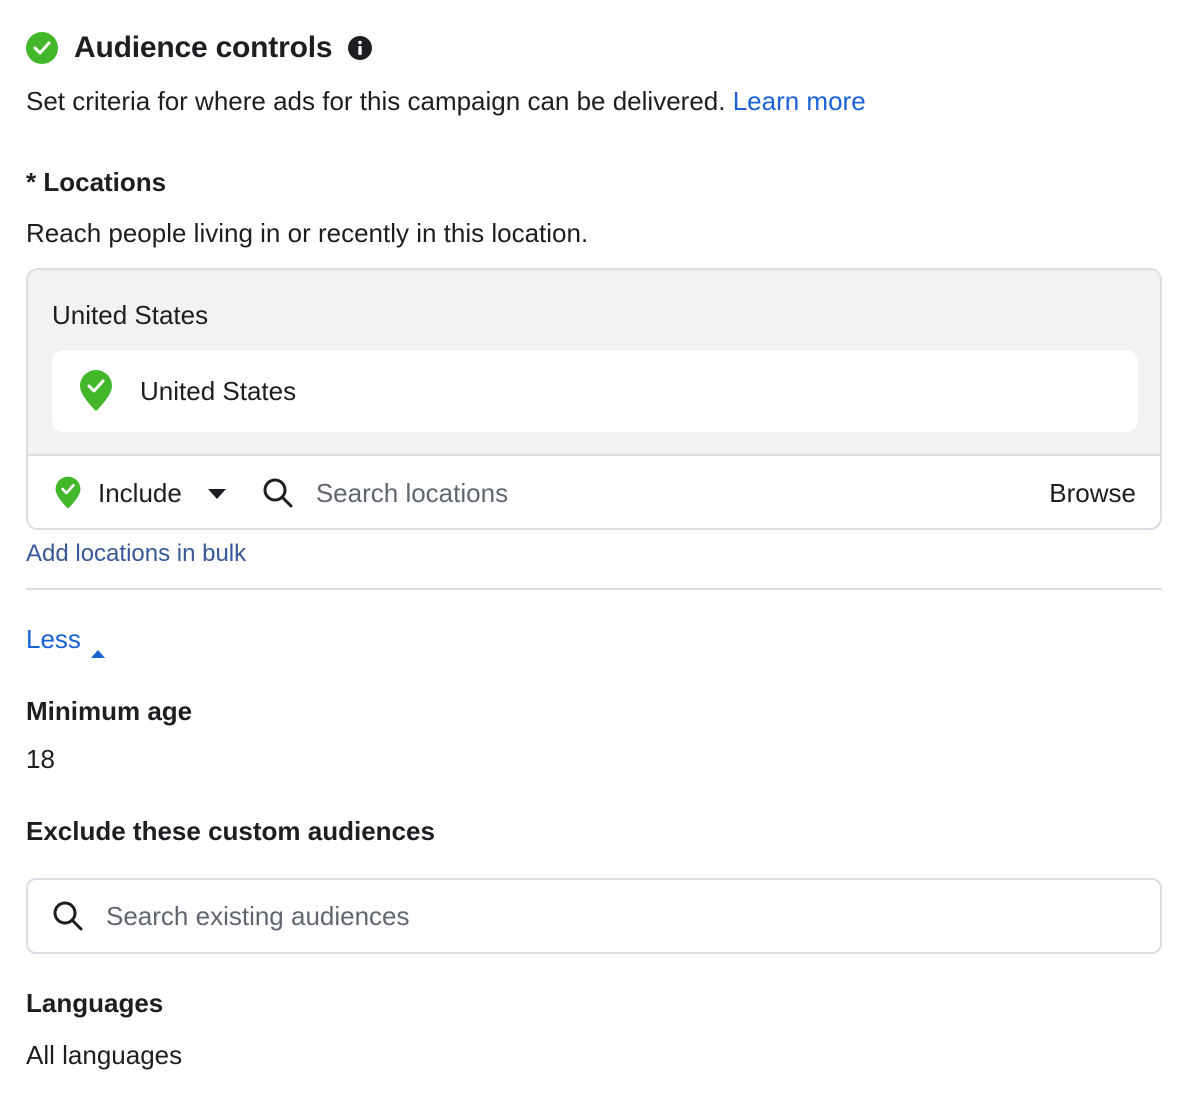 This screenshot has width=1188, height=1102. I want to click on section-title: Audience controls, so click(203, 47).